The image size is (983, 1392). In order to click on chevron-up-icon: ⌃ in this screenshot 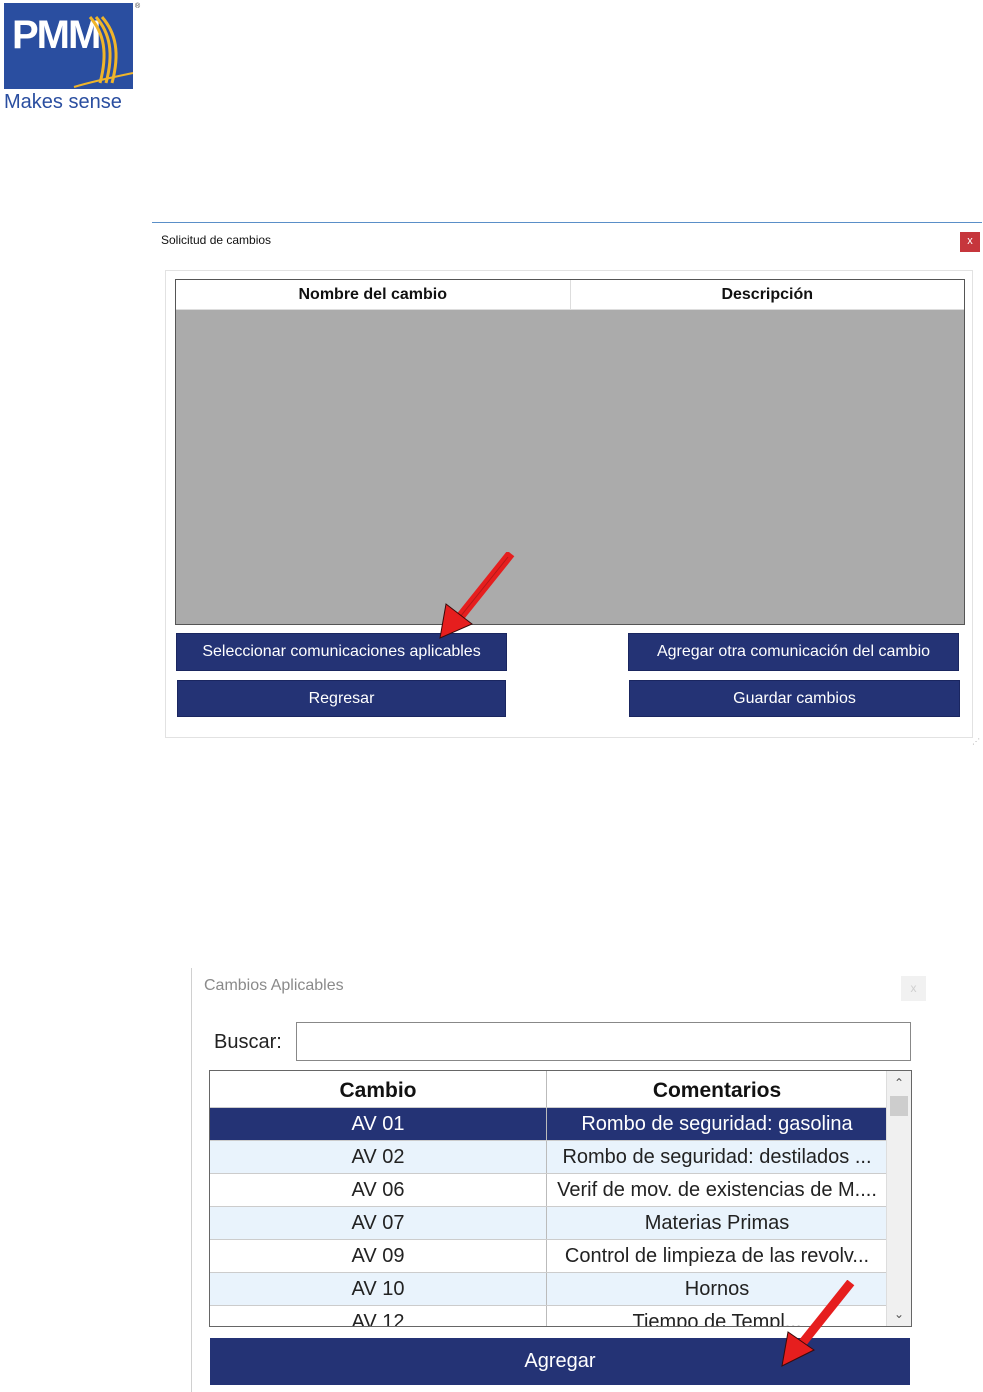, I will do `click(899, 1083)`.